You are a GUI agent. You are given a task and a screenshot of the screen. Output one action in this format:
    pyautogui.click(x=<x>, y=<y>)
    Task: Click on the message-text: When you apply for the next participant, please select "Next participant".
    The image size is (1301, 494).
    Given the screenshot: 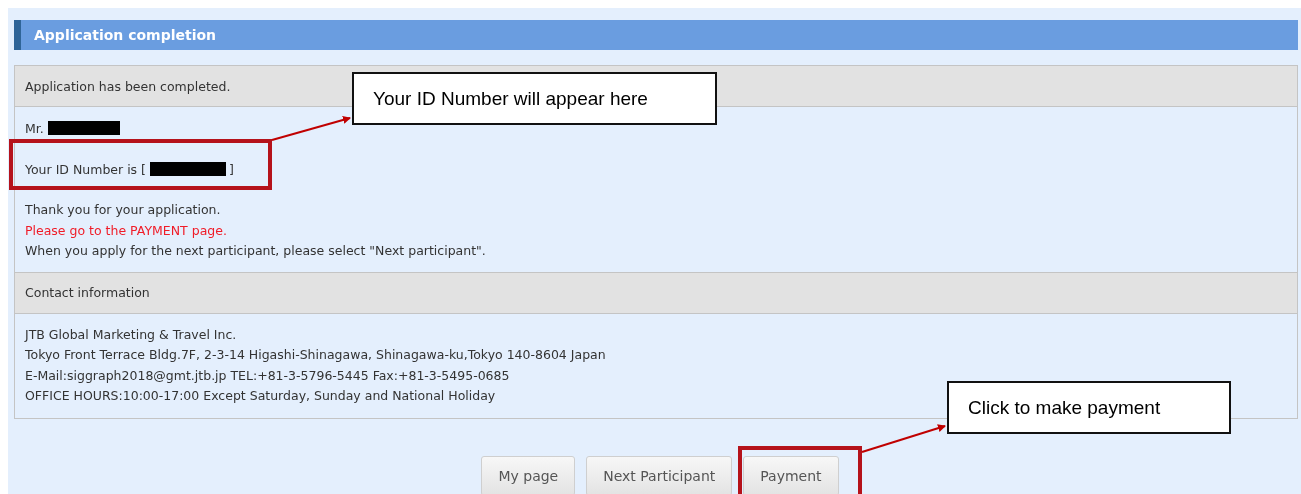 What is the action you would take?
    pyautogui.click(x=256, y=251)
    